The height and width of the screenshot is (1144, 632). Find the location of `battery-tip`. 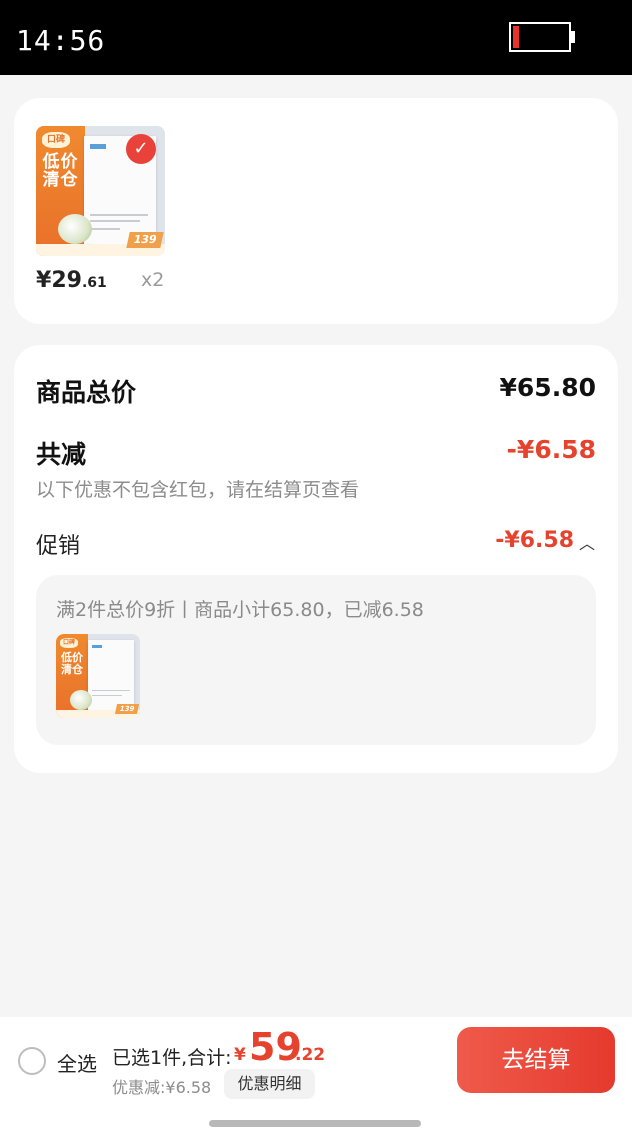

battery-tip is located at coordinates (573, 37).